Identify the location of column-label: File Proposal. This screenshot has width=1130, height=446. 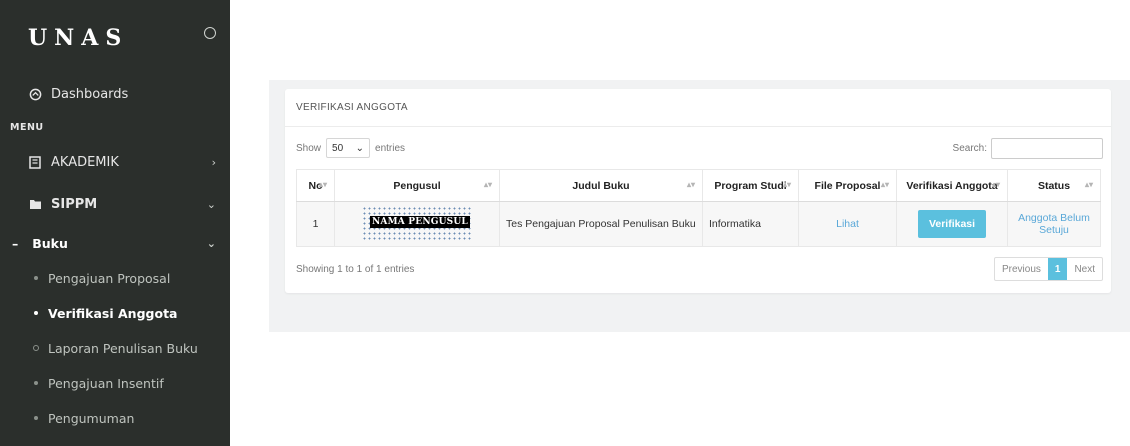
(847, 185).